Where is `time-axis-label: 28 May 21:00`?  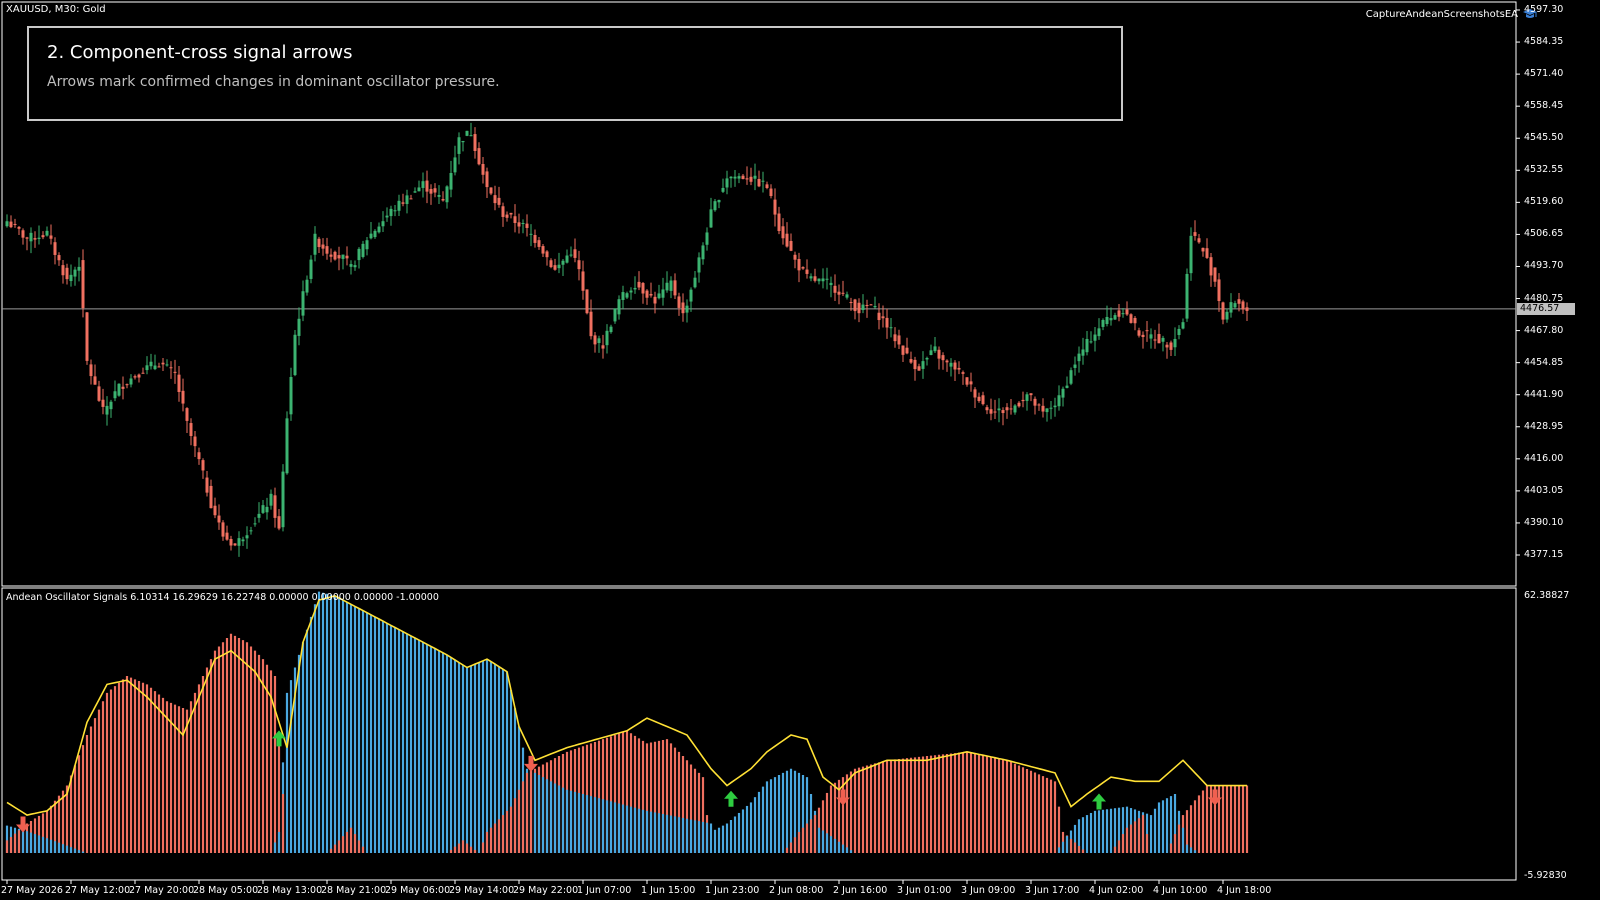 time-axis-label: 28 May 21:00 is located at coordinates (354, 890).